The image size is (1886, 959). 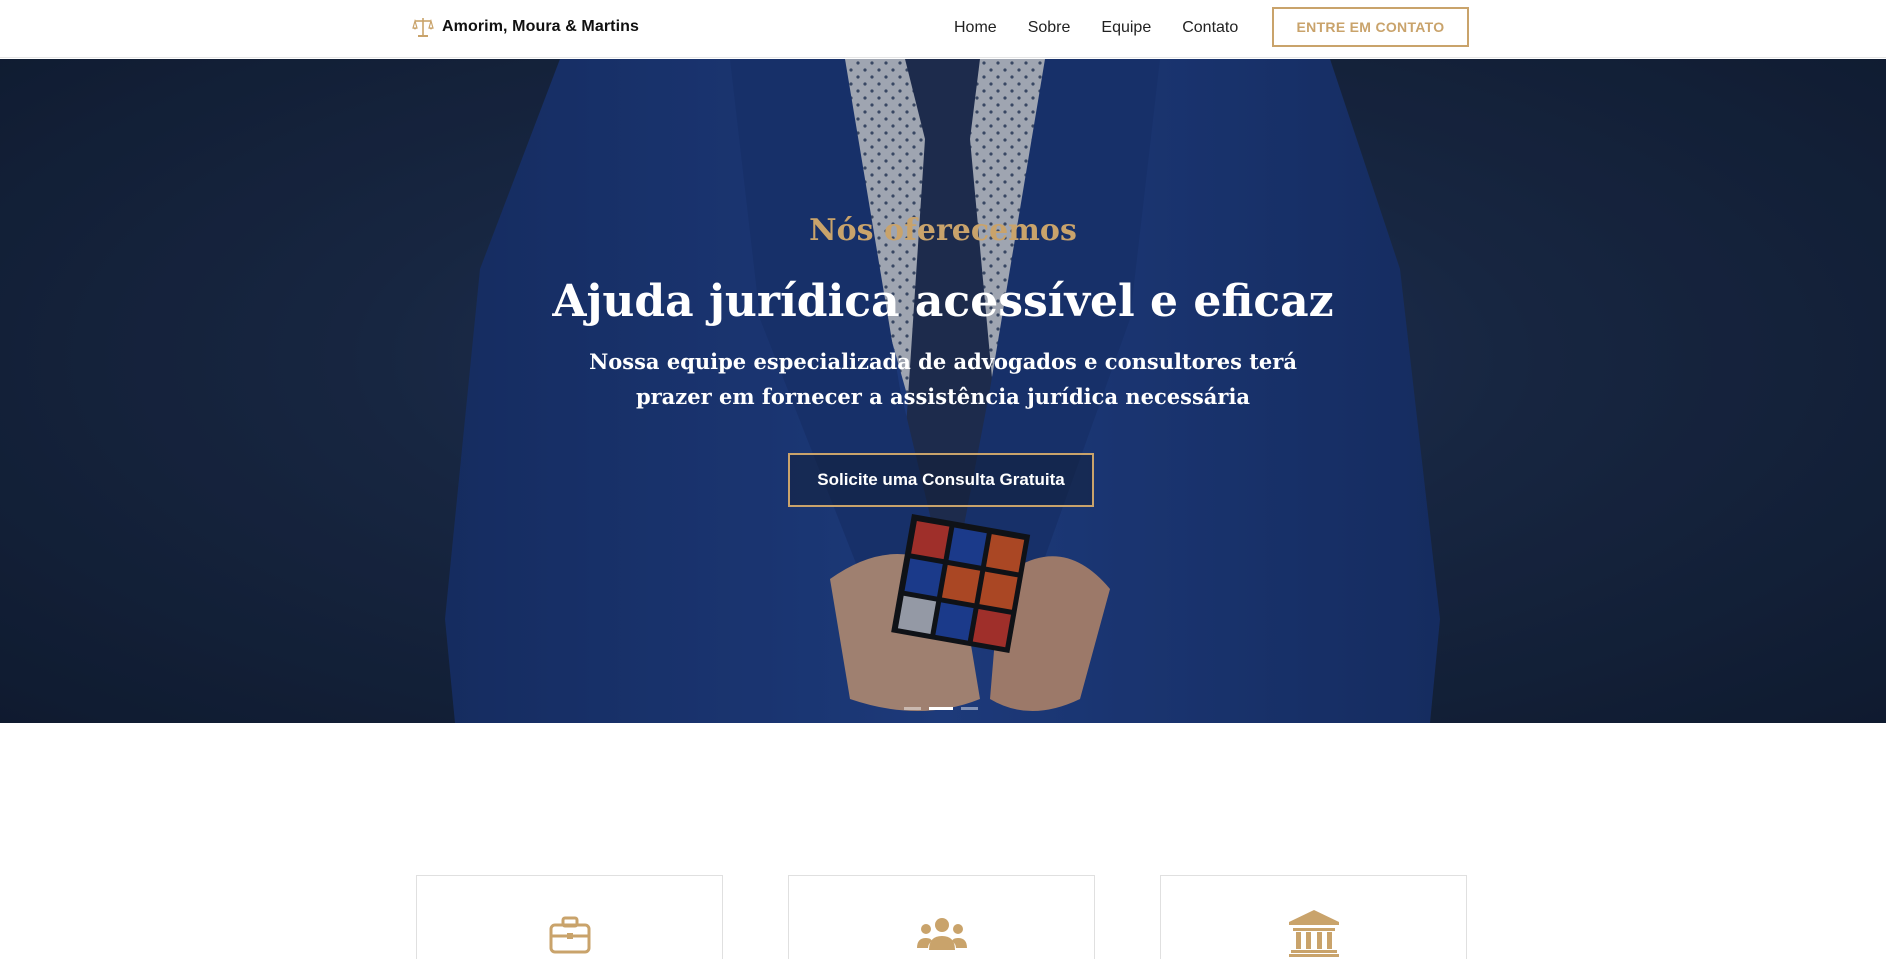 I want to click on briefcase-icon, so click(x=570, y=937).